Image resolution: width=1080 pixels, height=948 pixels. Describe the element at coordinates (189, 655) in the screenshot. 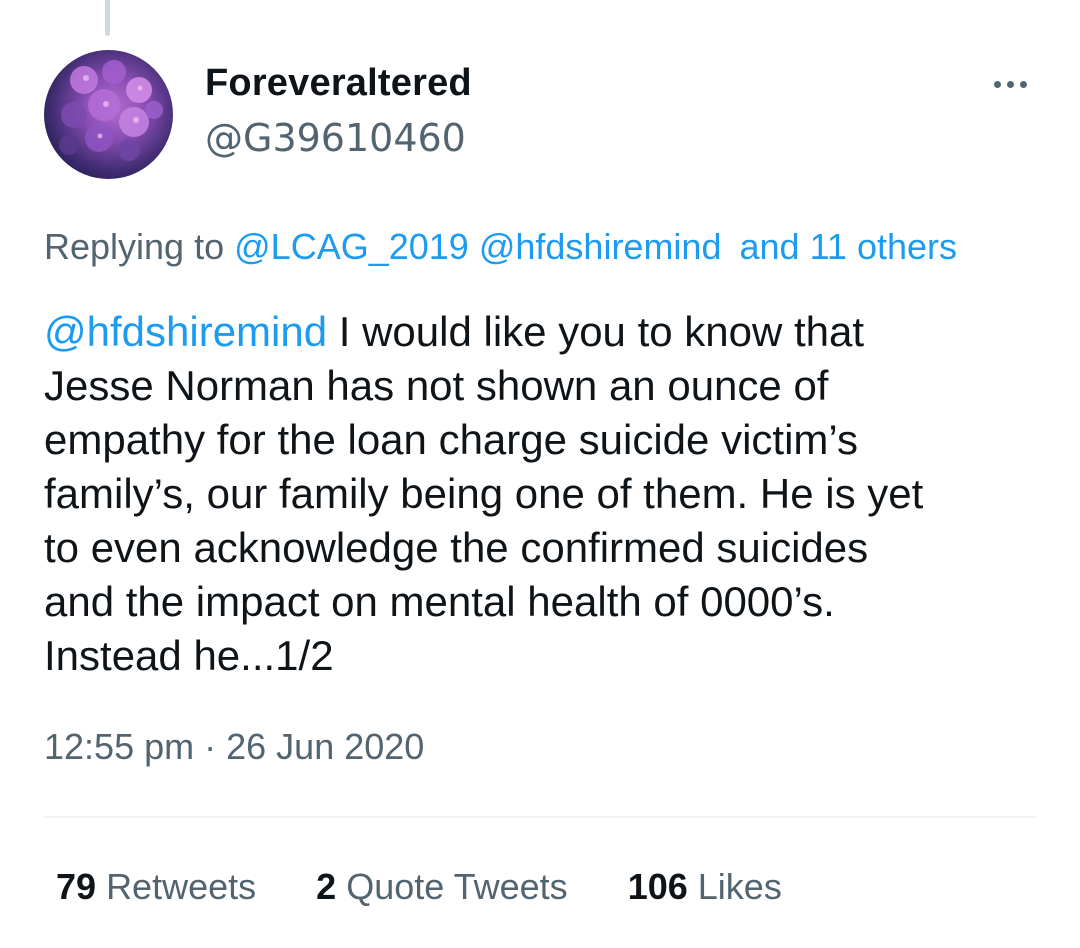

I see `tweet-text-line: Instead he...1/2` at that location.